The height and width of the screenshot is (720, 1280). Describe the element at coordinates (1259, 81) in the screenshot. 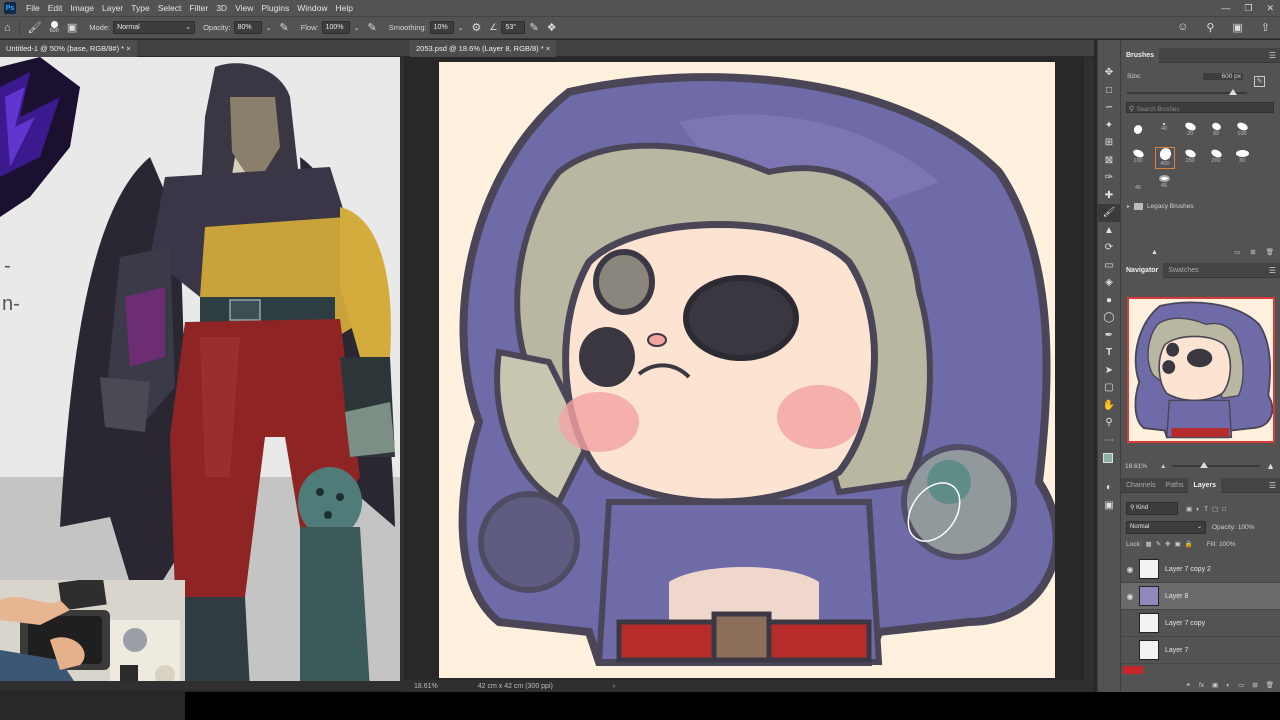

I see `brush-lock-icon: ✎` at that location.